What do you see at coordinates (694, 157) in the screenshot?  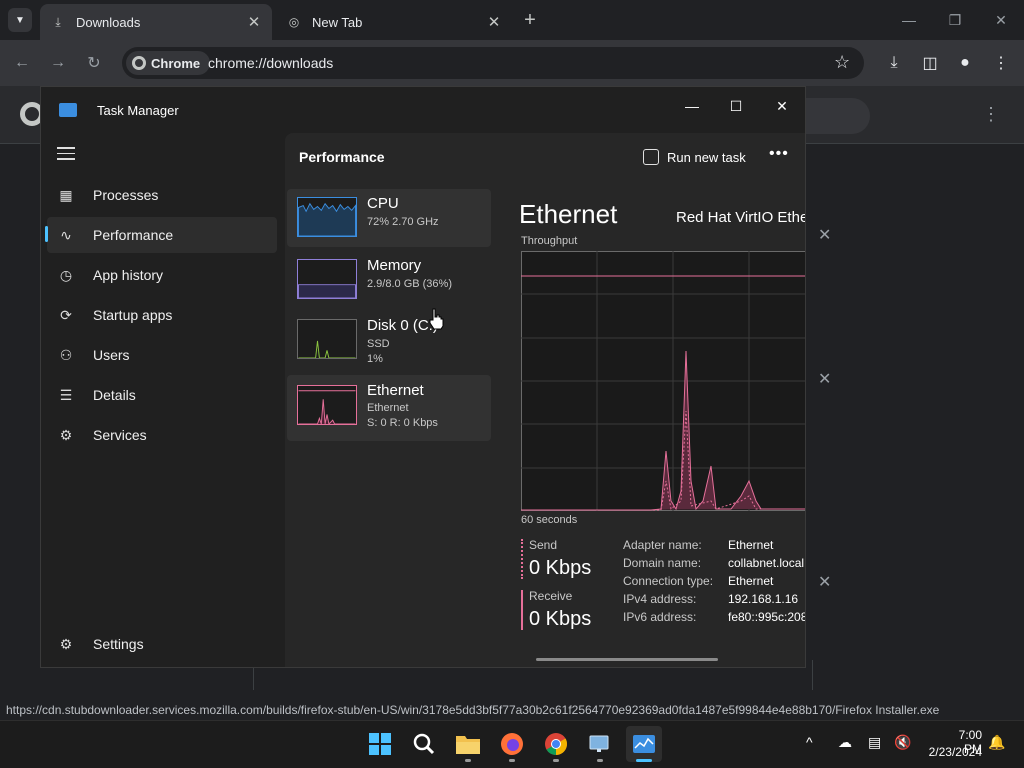 I see `run-new-task-button: Run new task` at bounding box center [694, 157].